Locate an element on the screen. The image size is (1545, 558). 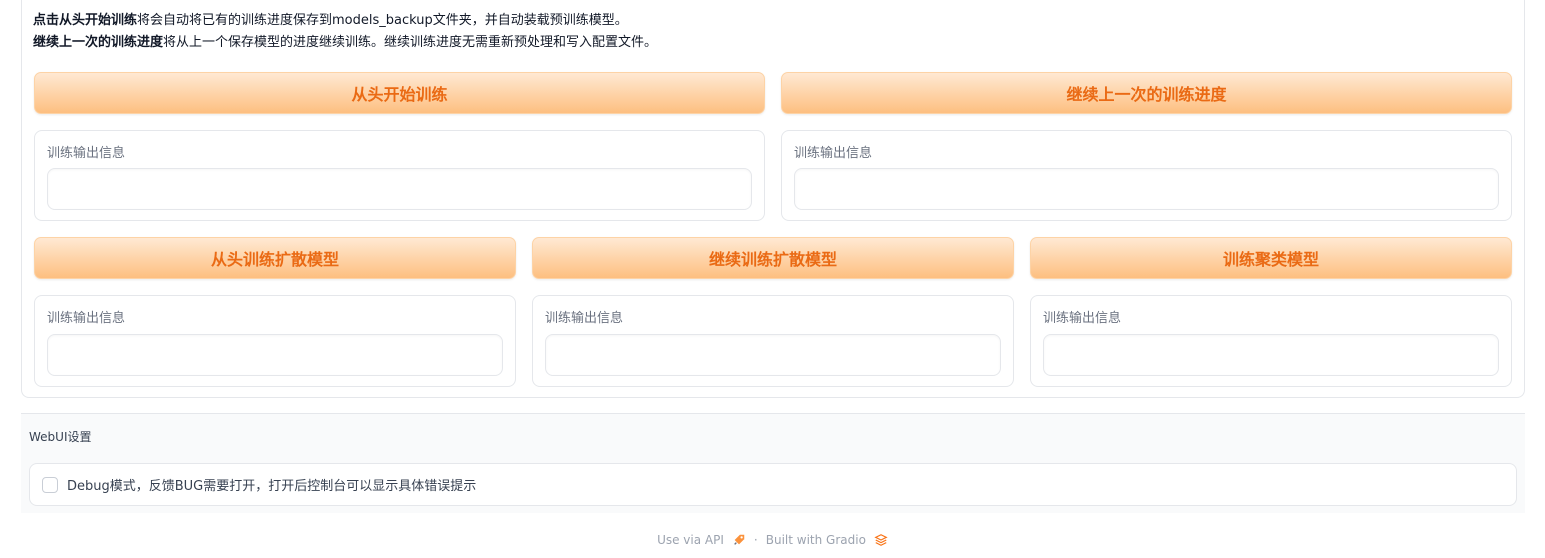
train-cluster-button: 训练聚类模型 is located at coordinates (1271, 258).